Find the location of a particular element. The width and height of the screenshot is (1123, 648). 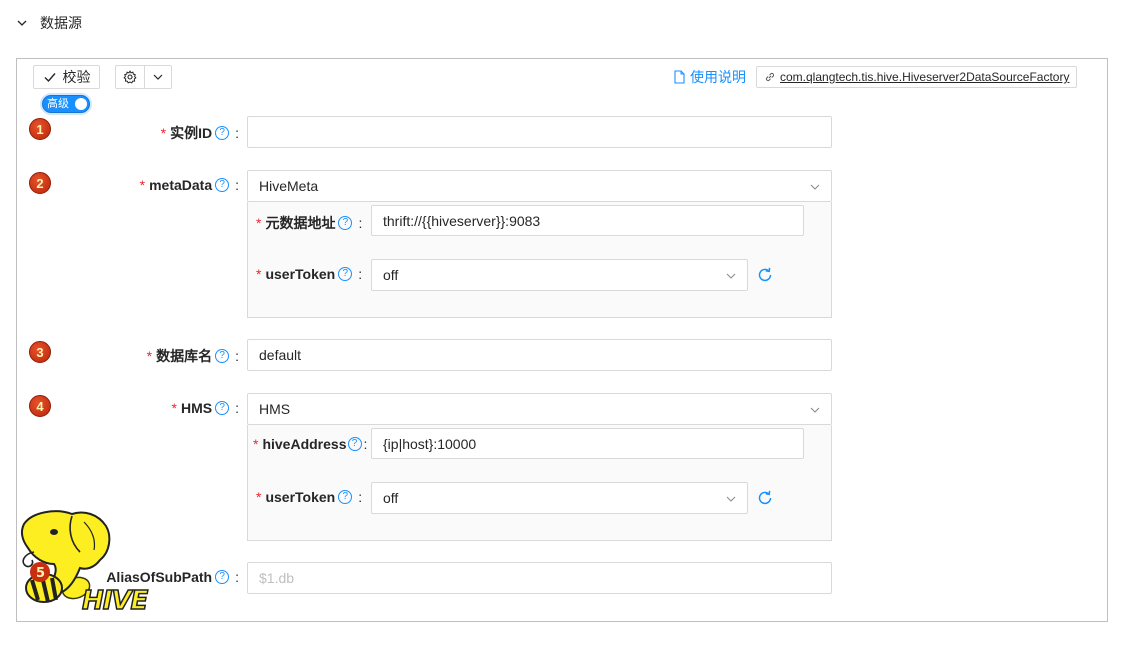

db-name-input: default is located at coordinates (539, 355).